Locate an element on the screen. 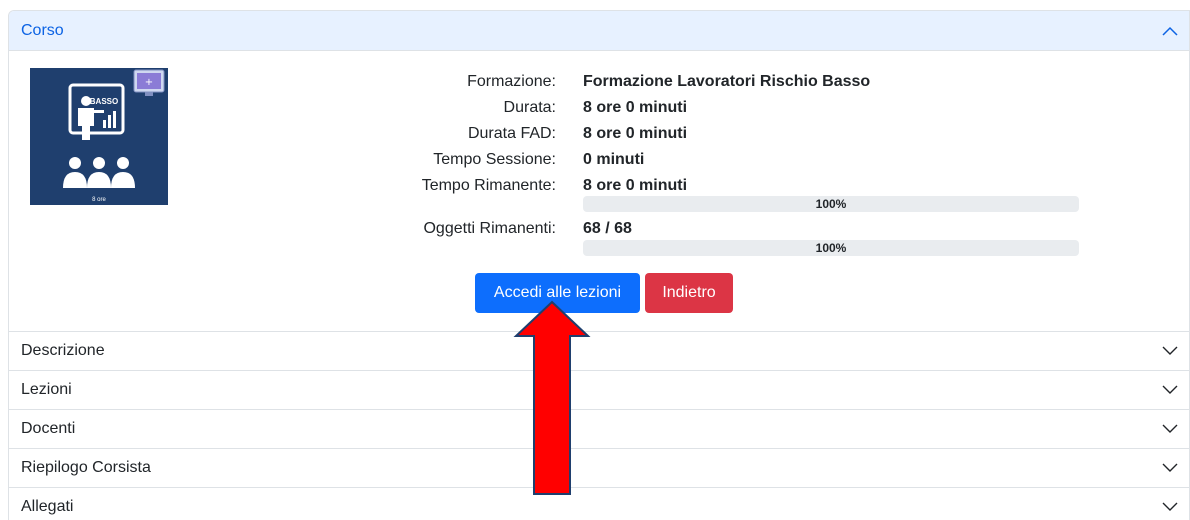 The image size is (1190, 520). presenter-illustration: + BASSO 8 ore is located at coordinates (114, 136).